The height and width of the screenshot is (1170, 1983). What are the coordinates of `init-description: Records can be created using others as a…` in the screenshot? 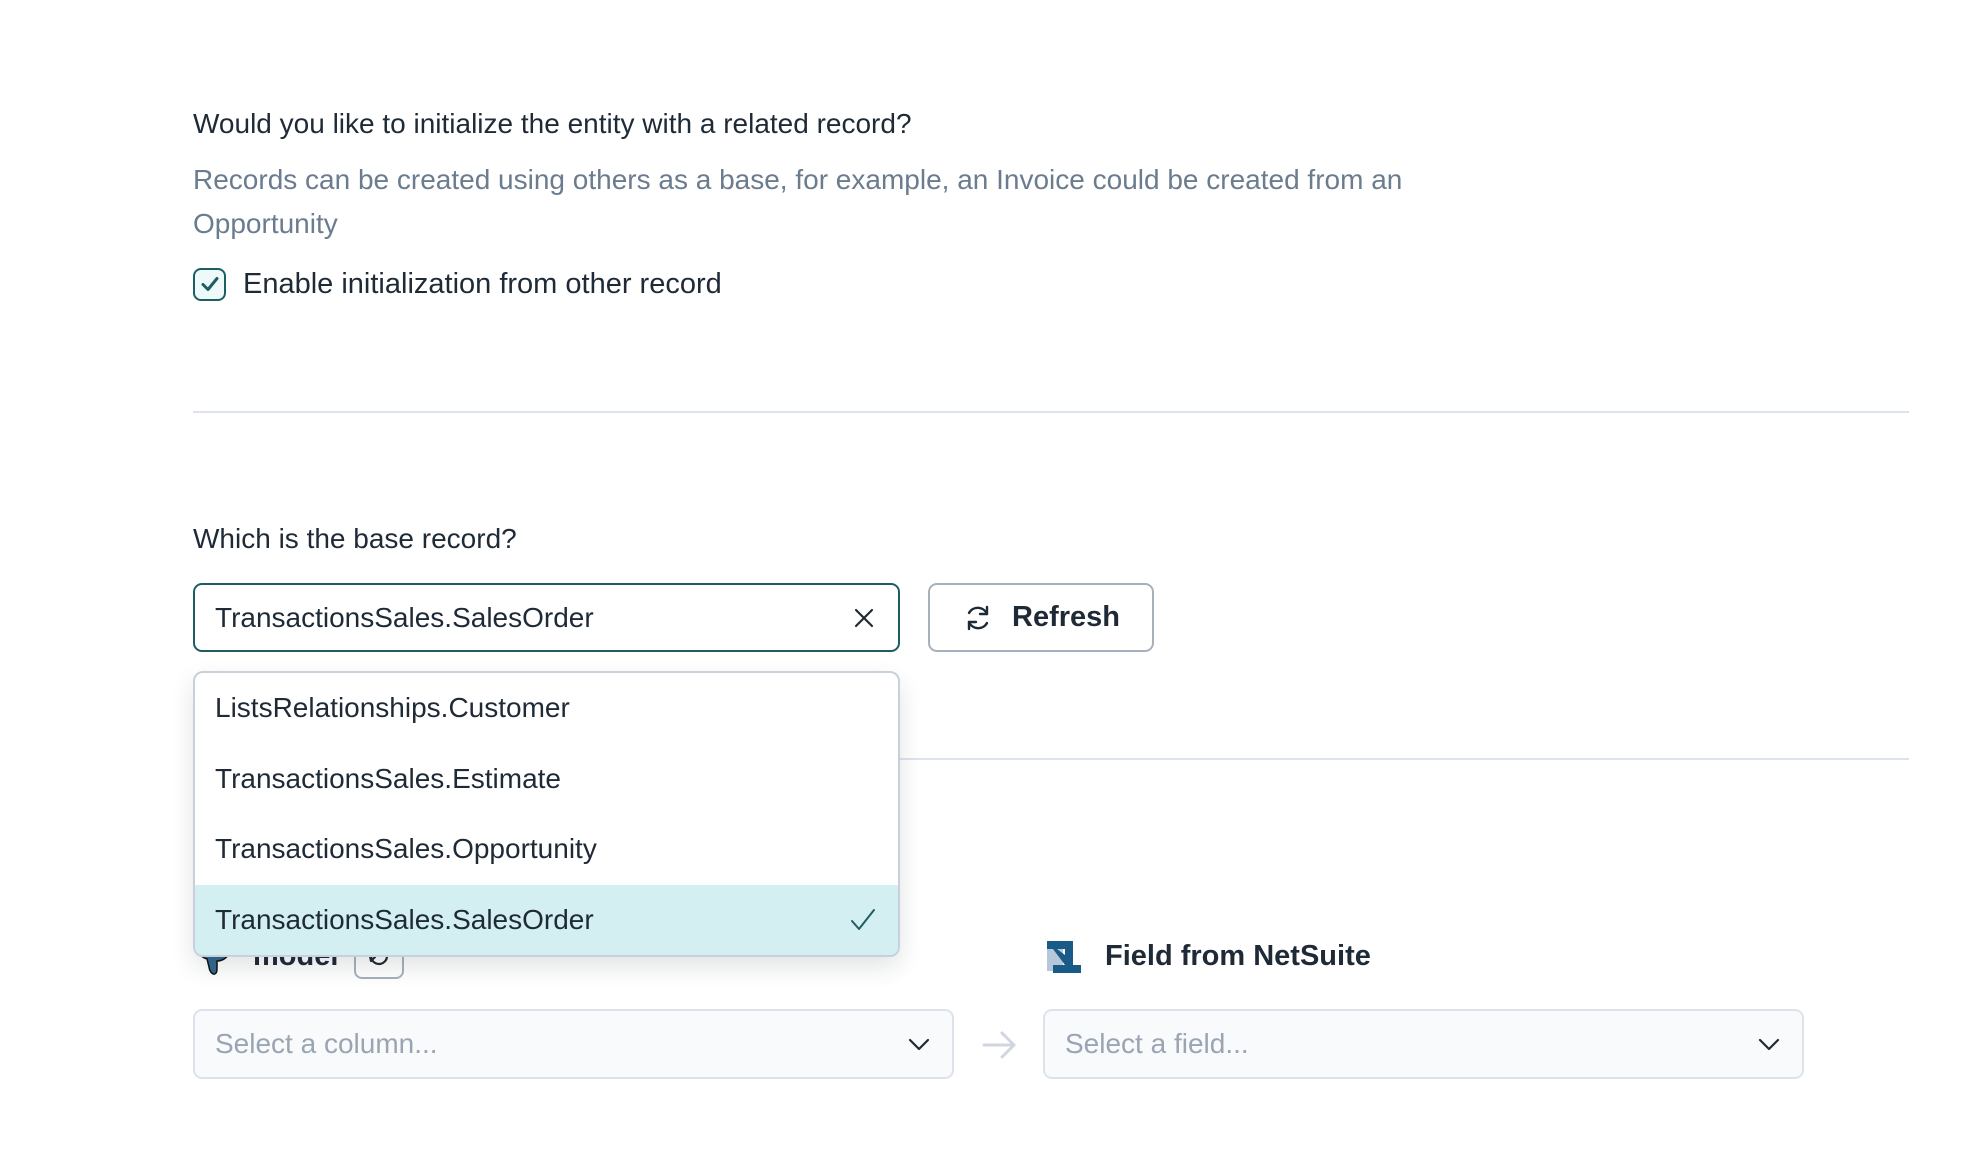 It's located at (798, 201).